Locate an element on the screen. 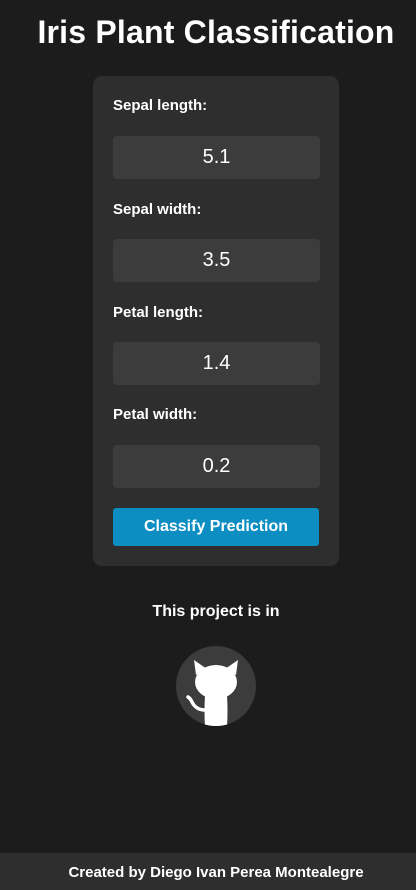 The width and height of the screenshot is (416, 890). classify-prediction-button: Classify Prediction is located at coordinates (216, 527).